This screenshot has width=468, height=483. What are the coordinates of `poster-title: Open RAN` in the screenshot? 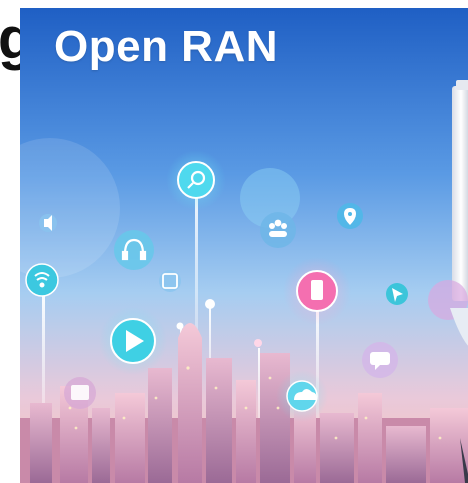 It's located at (166, 46).